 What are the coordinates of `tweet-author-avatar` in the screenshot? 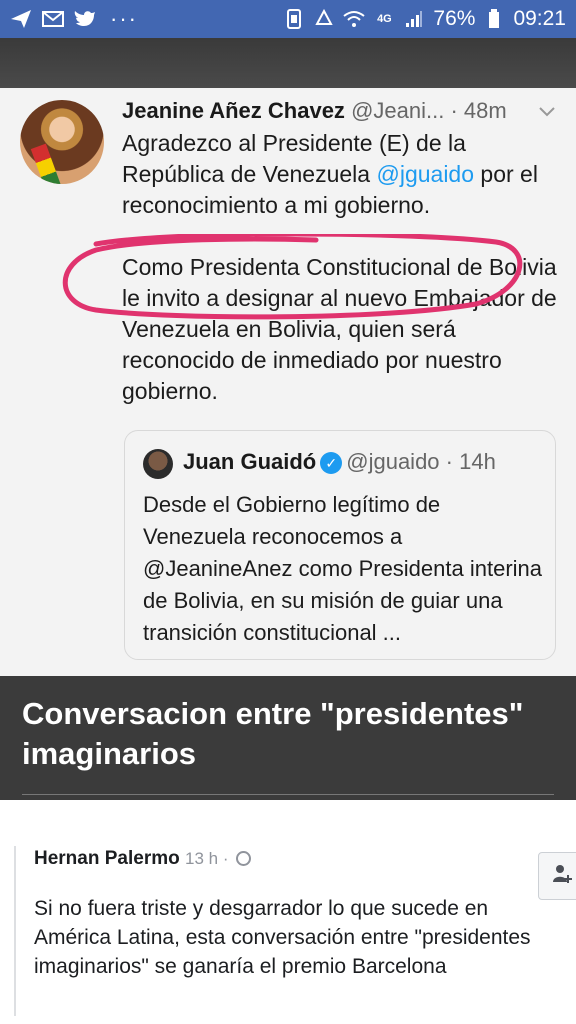 It's located at (62, 142).